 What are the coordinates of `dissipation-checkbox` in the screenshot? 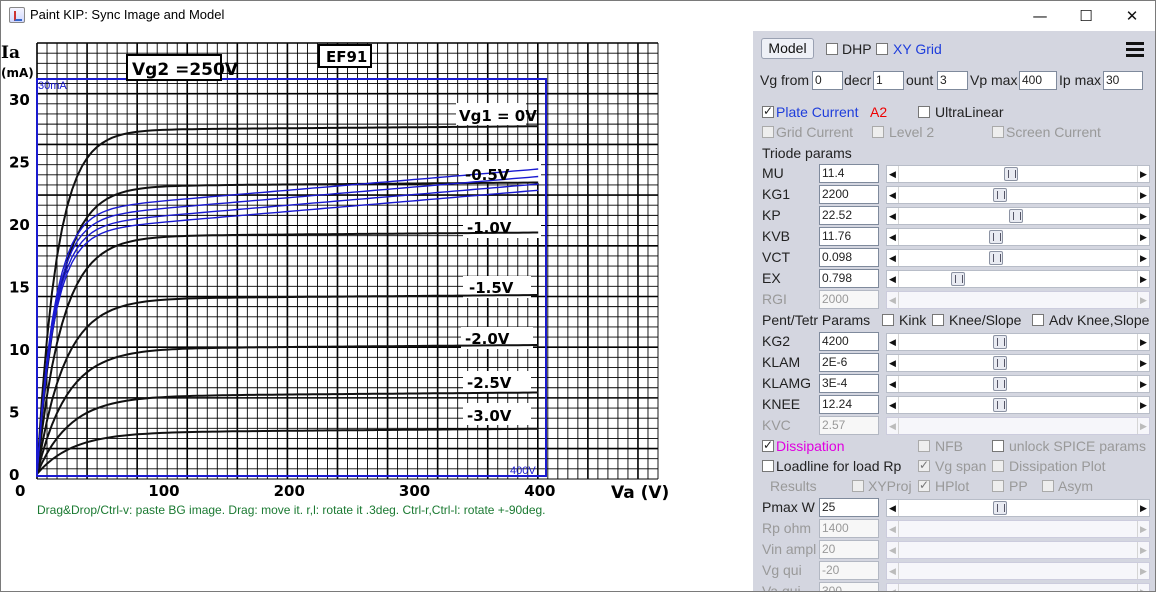 It's located at (768, 445).